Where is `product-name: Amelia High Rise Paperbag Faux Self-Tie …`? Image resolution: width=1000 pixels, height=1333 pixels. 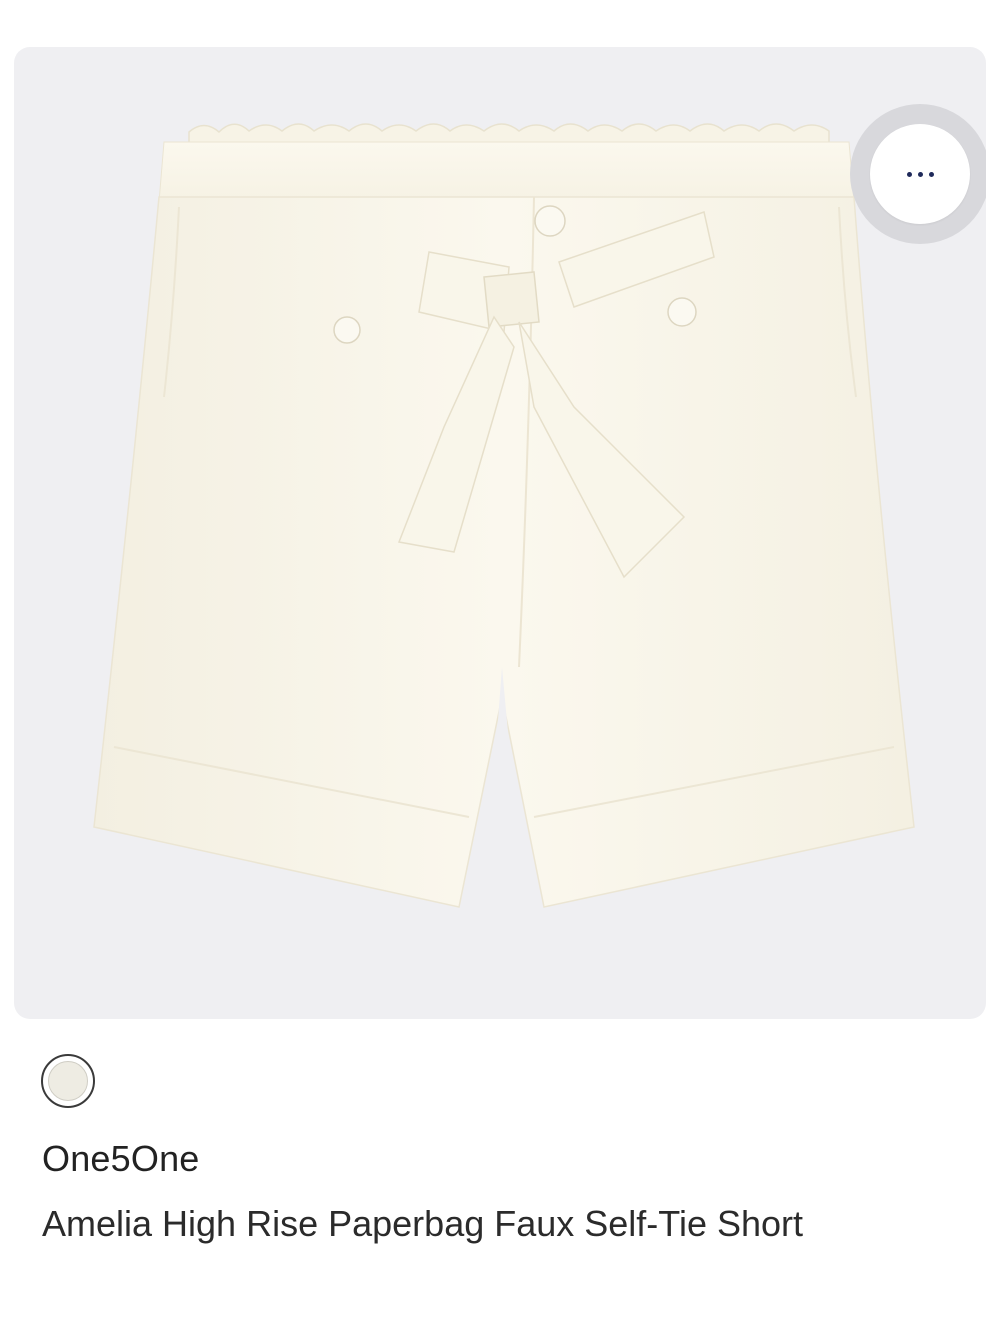 product-name: Amelia High Rise Paperbag Faux Self-Tie … is located at coordinates (442, 1224).